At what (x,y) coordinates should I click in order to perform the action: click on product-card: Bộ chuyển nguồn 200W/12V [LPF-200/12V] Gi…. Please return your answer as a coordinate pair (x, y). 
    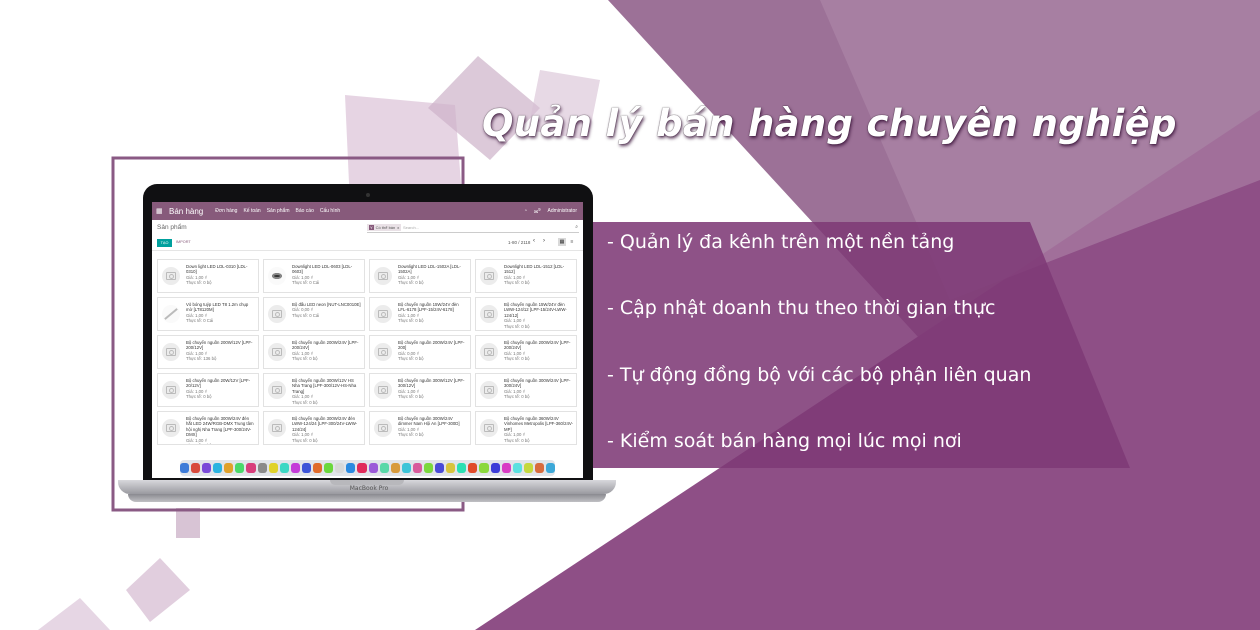
    Looking at the image, I should click on (208, 352).